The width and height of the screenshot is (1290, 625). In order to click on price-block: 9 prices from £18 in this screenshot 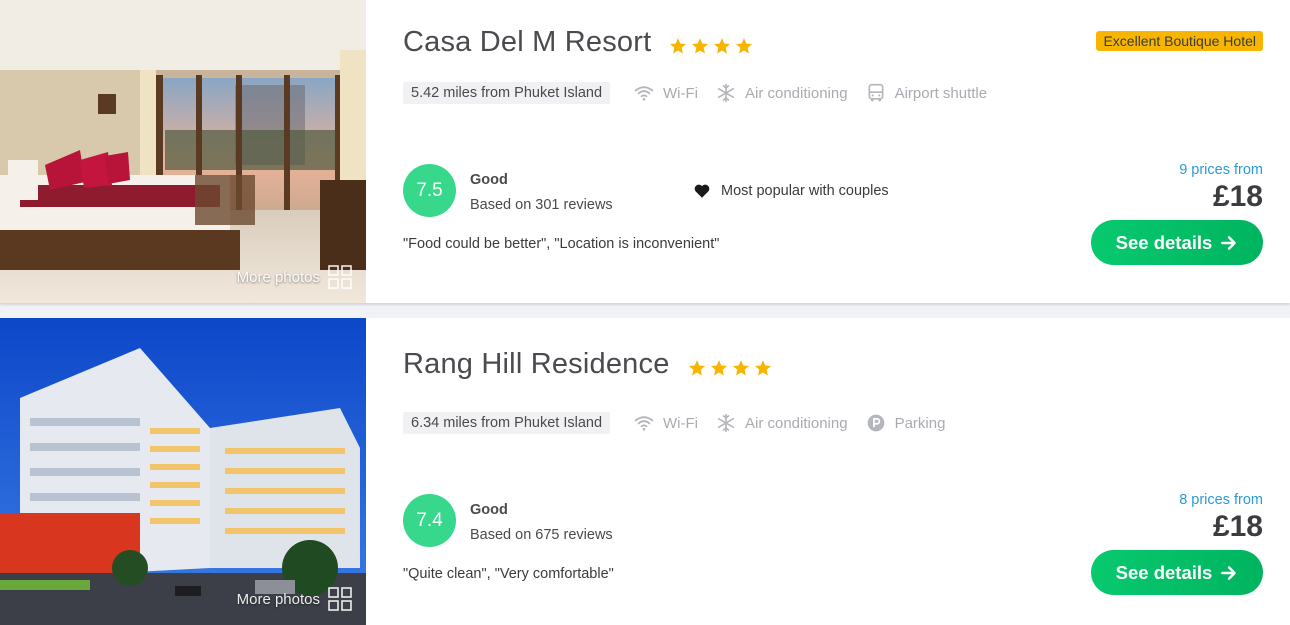, I will do `click(1221, 188)`.